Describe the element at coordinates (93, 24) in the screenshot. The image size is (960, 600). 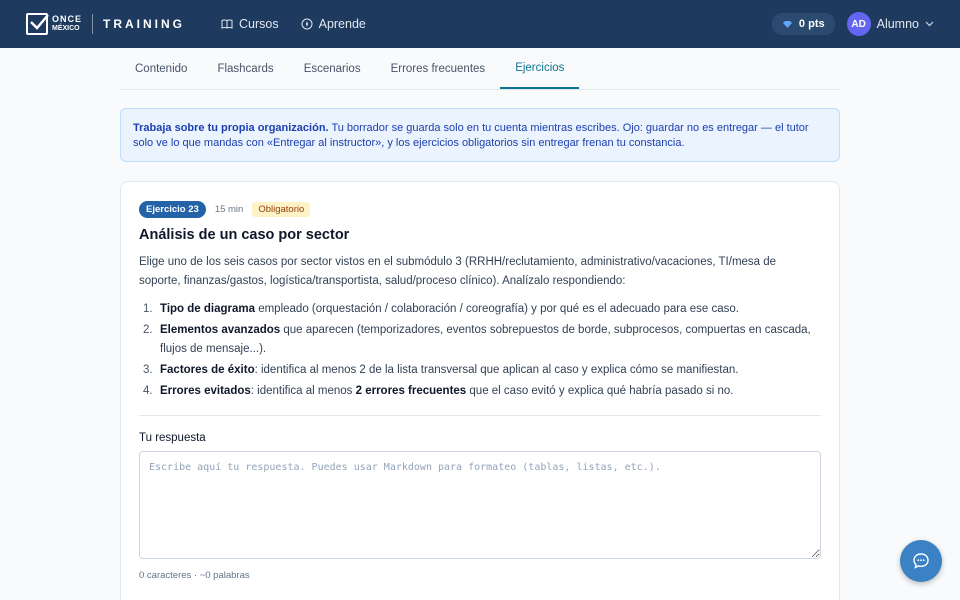
I see `logo-divider` at that location.